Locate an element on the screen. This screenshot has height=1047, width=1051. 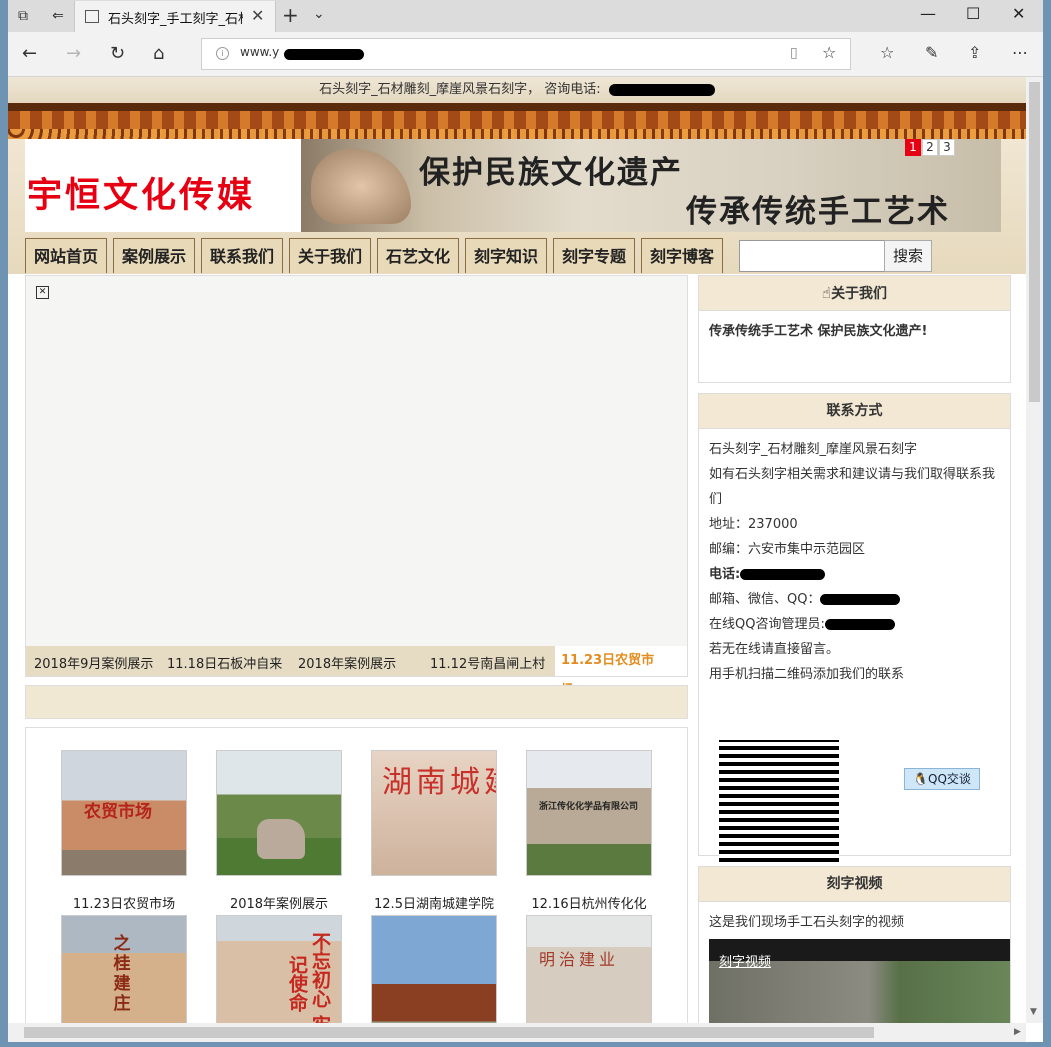
site-top-line: 石头刻字_石材雕刻_摩崖风景石刻字， 咨询电话: is located at coordinates (517, 90).